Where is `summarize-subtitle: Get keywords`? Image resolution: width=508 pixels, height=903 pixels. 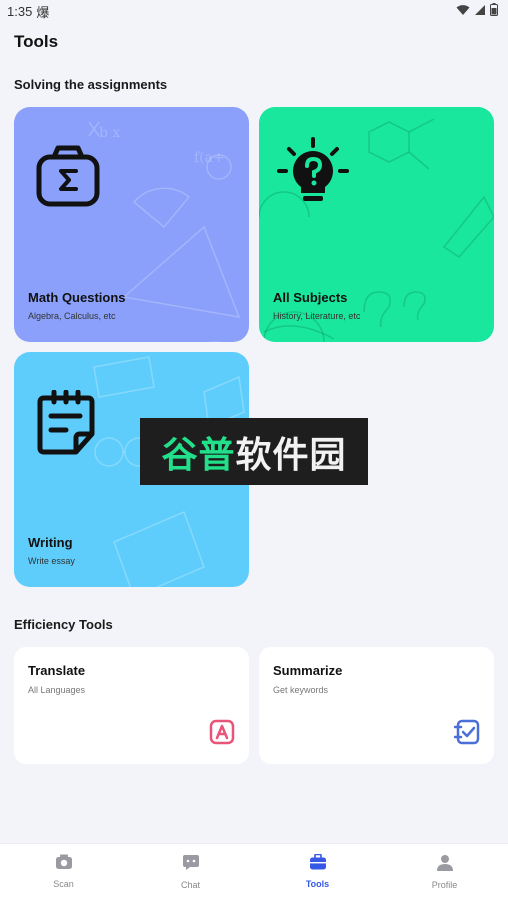
summarize-subtitle: Get keywords is located at coordinates (301, 690).